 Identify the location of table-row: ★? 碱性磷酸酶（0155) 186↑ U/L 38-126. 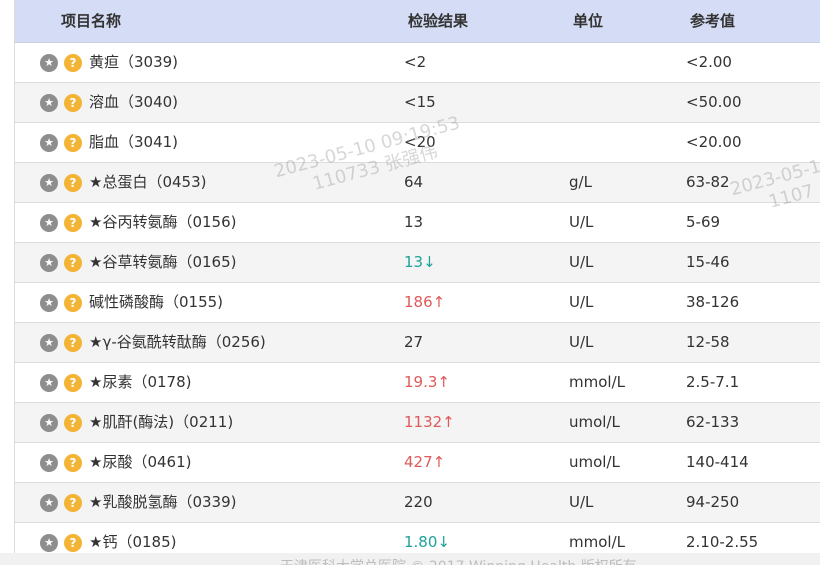
(417, 303).